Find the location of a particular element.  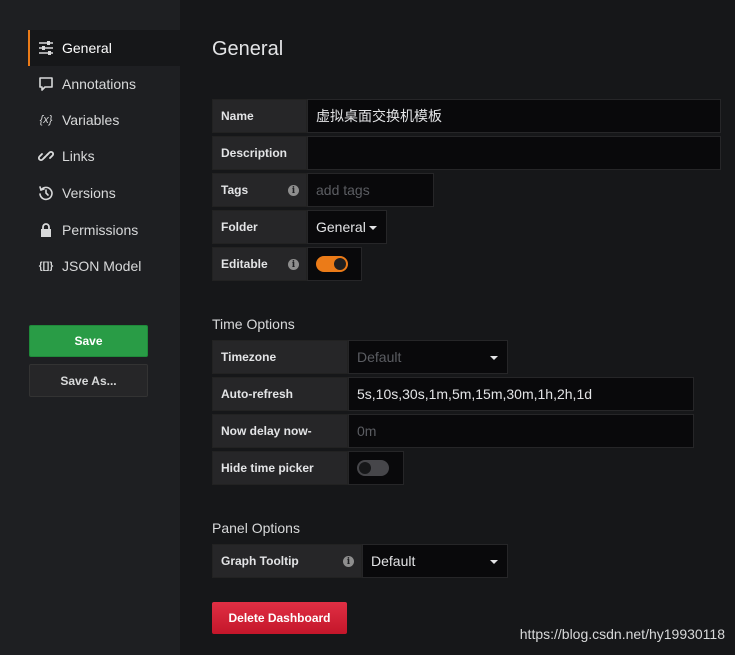

timezone-select: Default is located at coordinates (428, 357).